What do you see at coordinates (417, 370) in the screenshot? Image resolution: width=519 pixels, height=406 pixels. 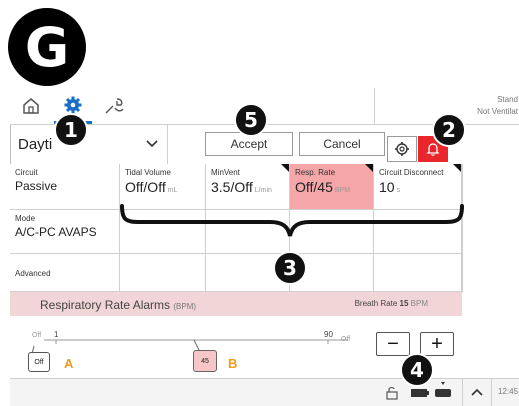 I see `callout-4: 4` at bounding box center [417, 370].